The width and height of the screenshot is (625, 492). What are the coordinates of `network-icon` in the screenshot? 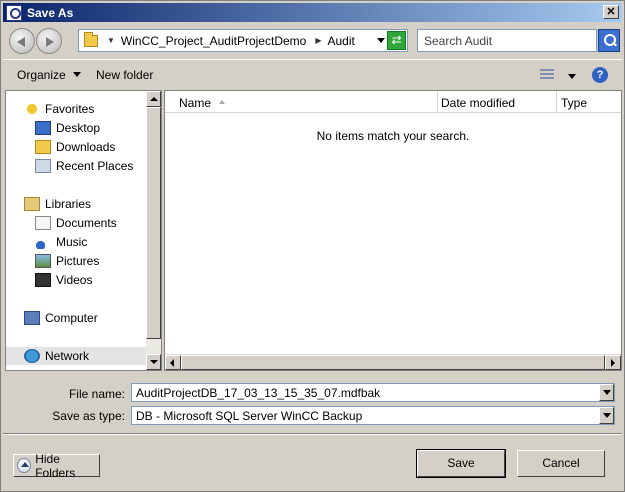 It's located at (32, 356).